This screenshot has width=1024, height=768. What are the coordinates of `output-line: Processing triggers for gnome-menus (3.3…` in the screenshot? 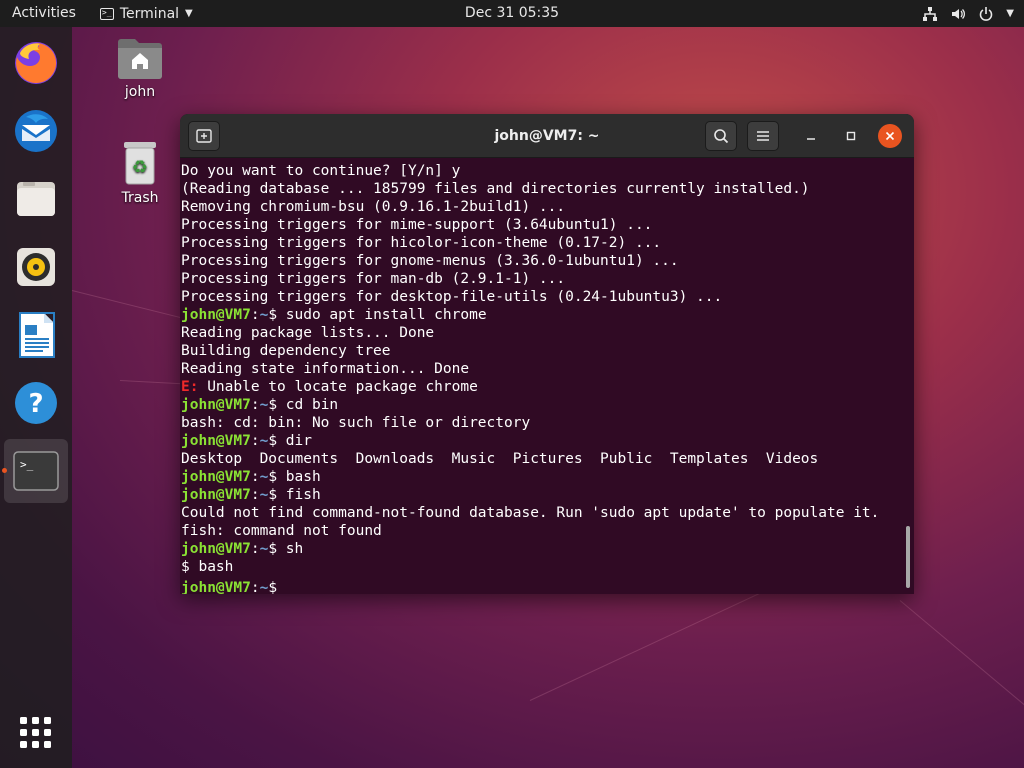 It's located at (547, 261).